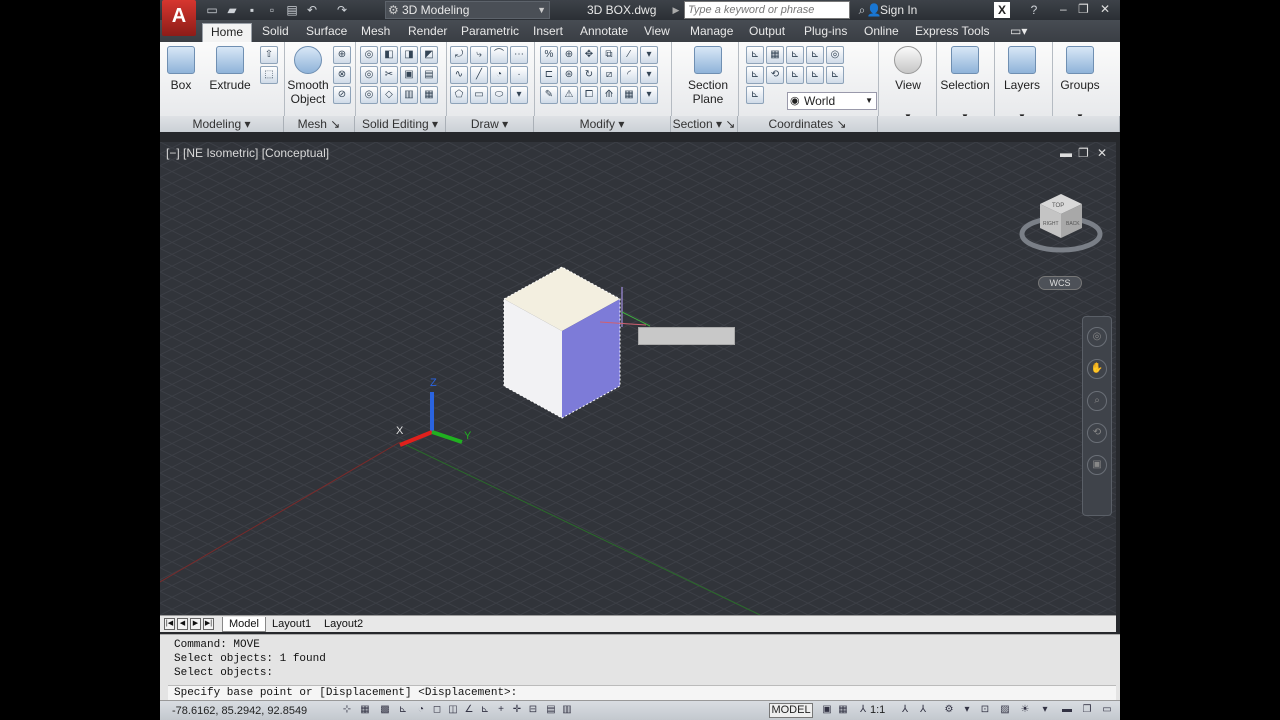 This screenshot has width=1280, height=720. Describe the element at coordinates (1018, 32) in the screenshot. I see `ribbon-minimize-icon: ▭▾` at that location.